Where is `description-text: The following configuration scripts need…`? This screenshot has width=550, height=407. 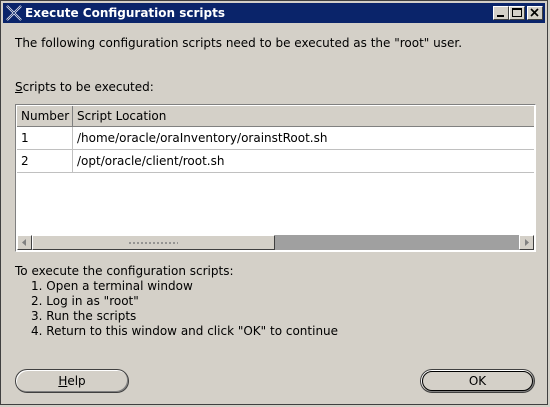 description-text: The following configuration scripts need… is located at coordinates (239, 43).